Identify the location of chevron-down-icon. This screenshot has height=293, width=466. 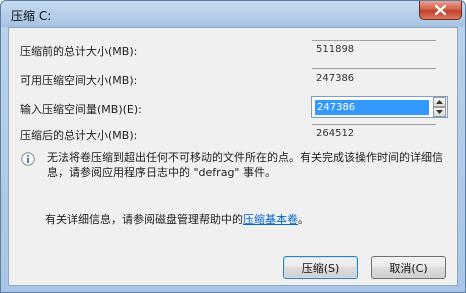
(439, 112).